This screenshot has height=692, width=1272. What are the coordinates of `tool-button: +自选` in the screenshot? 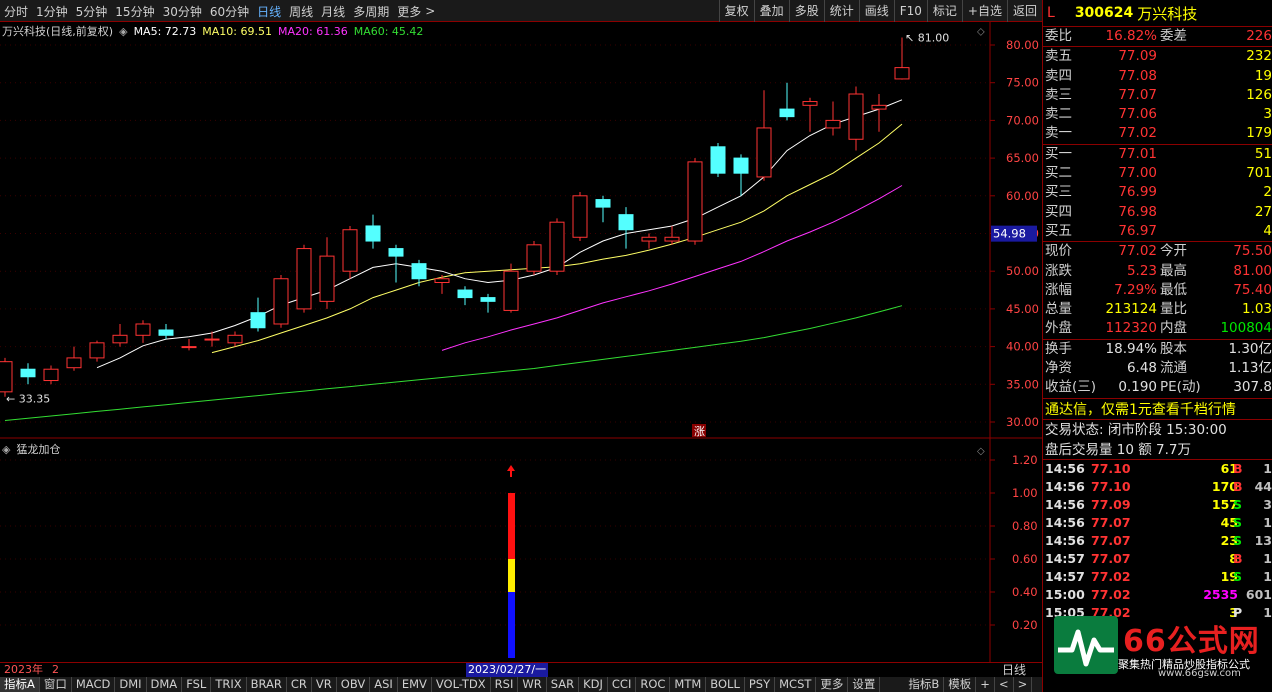 It's located at (984, 11).